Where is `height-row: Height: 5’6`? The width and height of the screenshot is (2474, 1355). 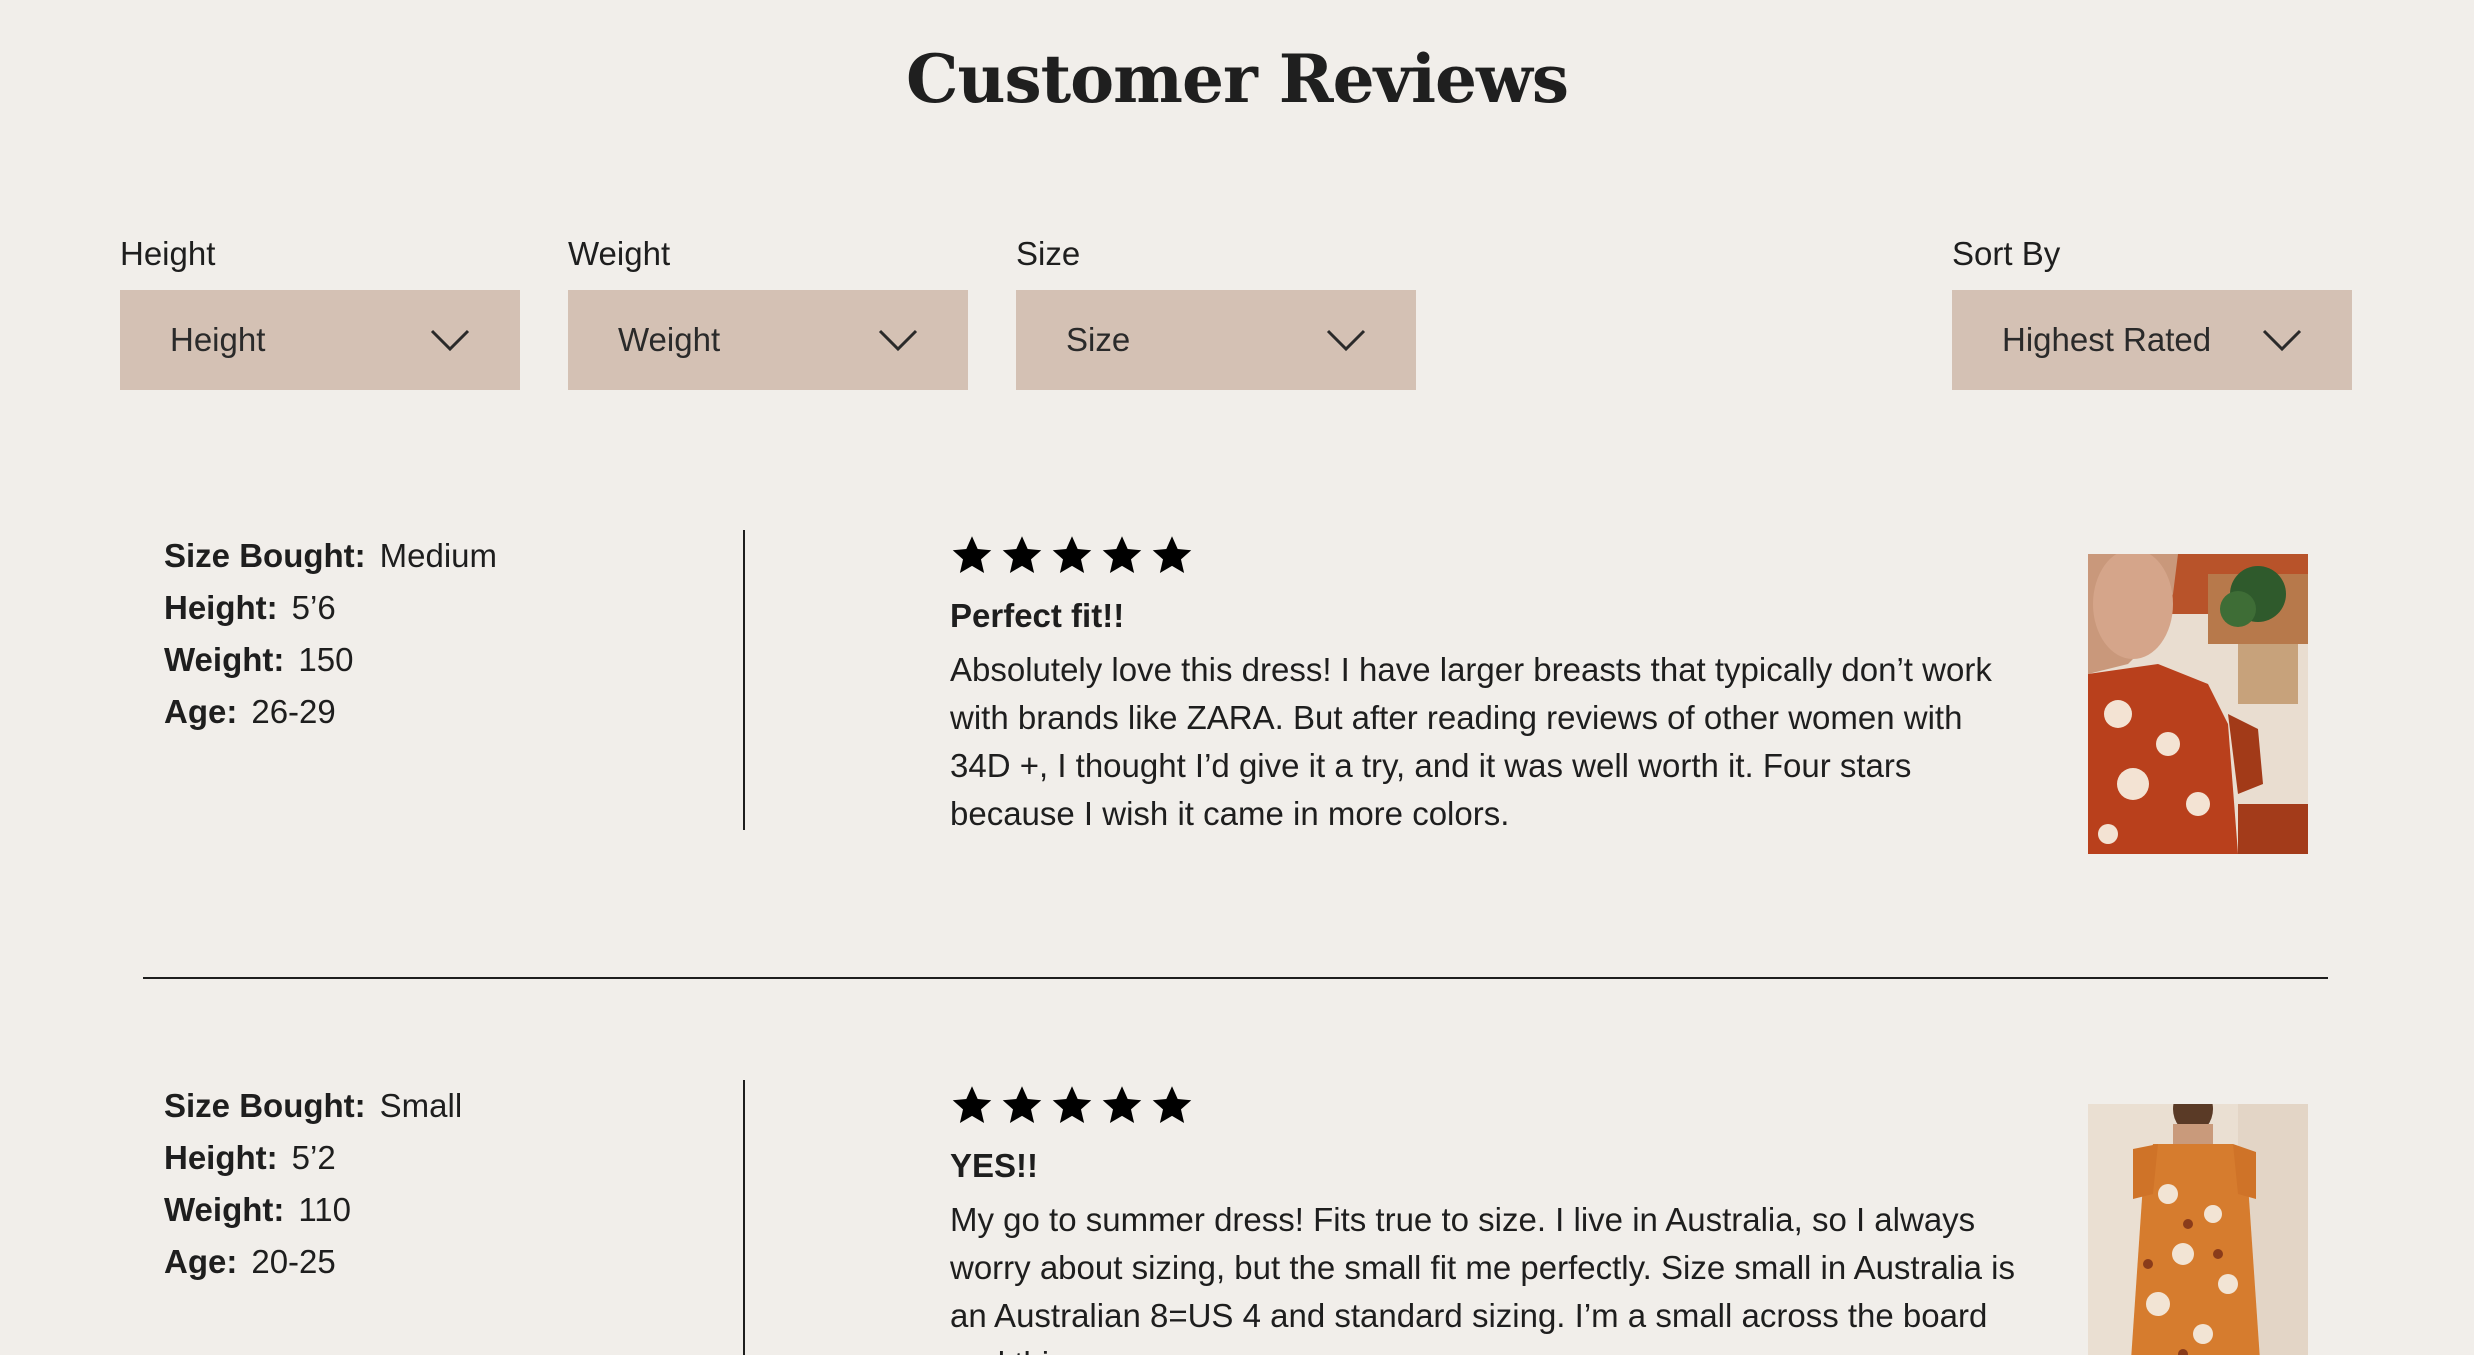 height-row: Height: 5’6 is located at coordinates (444, 608).